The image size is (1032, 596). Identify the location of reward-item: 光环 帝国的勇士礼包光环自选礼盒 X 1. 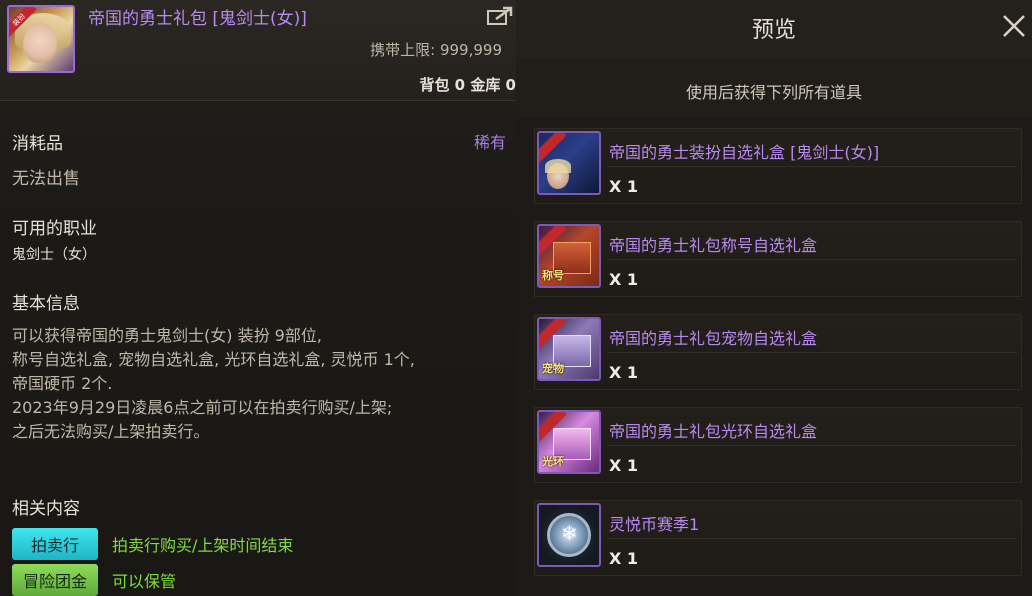
(778, 445).